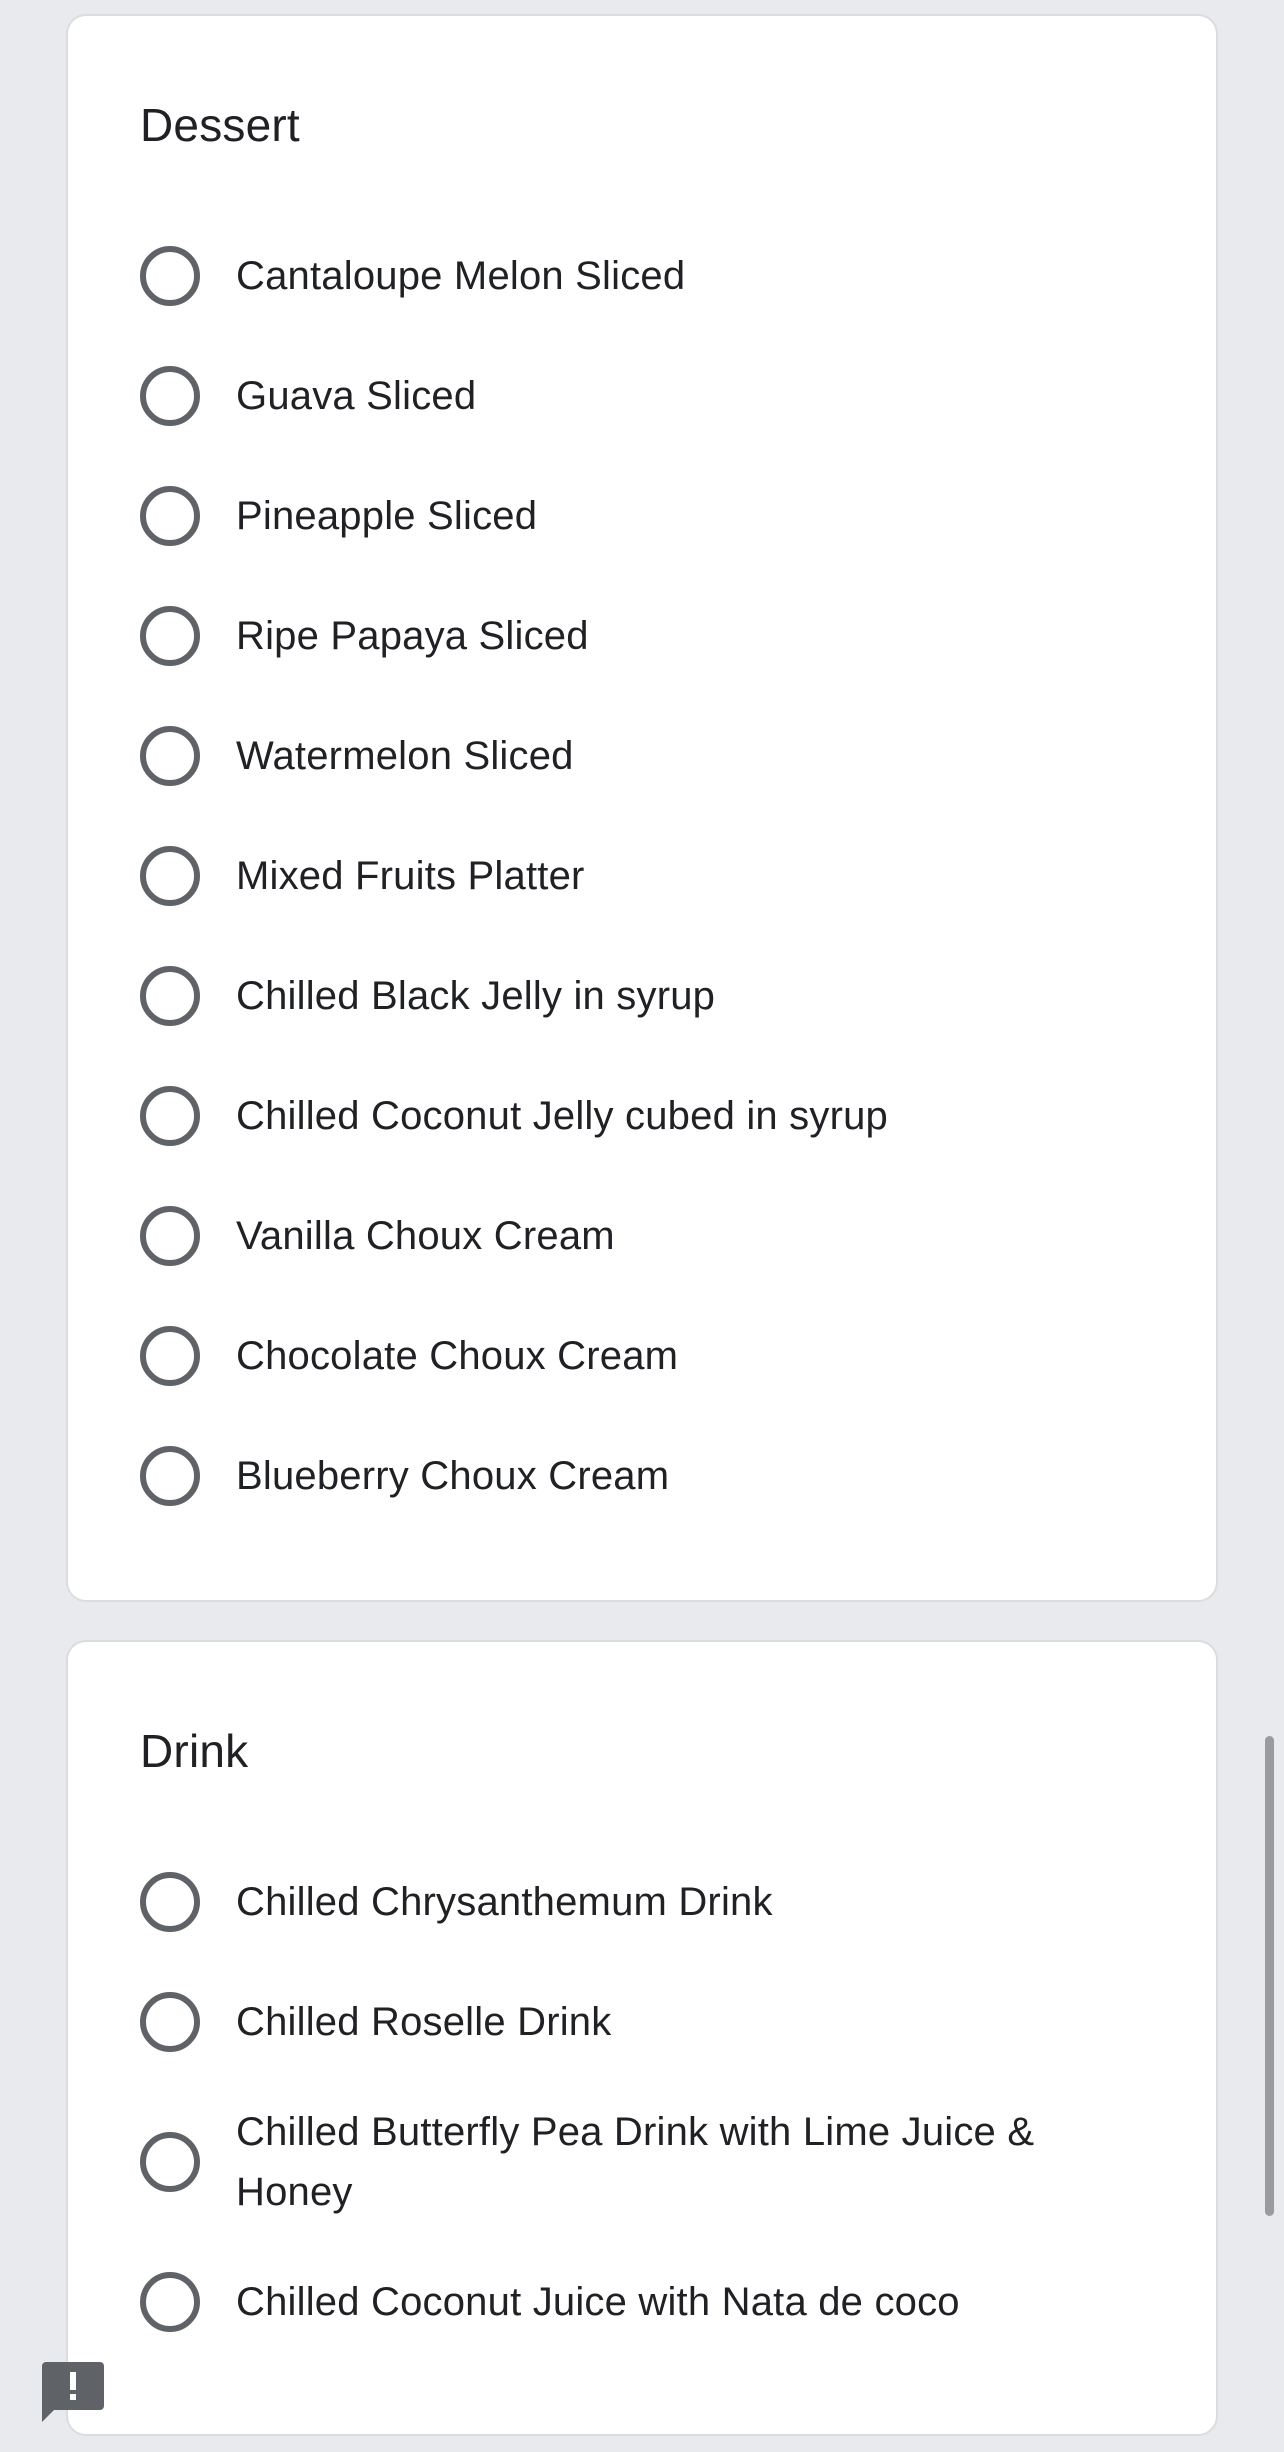  I want to click on radio-option: Mixed Fruits Platter, so click(648, 876).